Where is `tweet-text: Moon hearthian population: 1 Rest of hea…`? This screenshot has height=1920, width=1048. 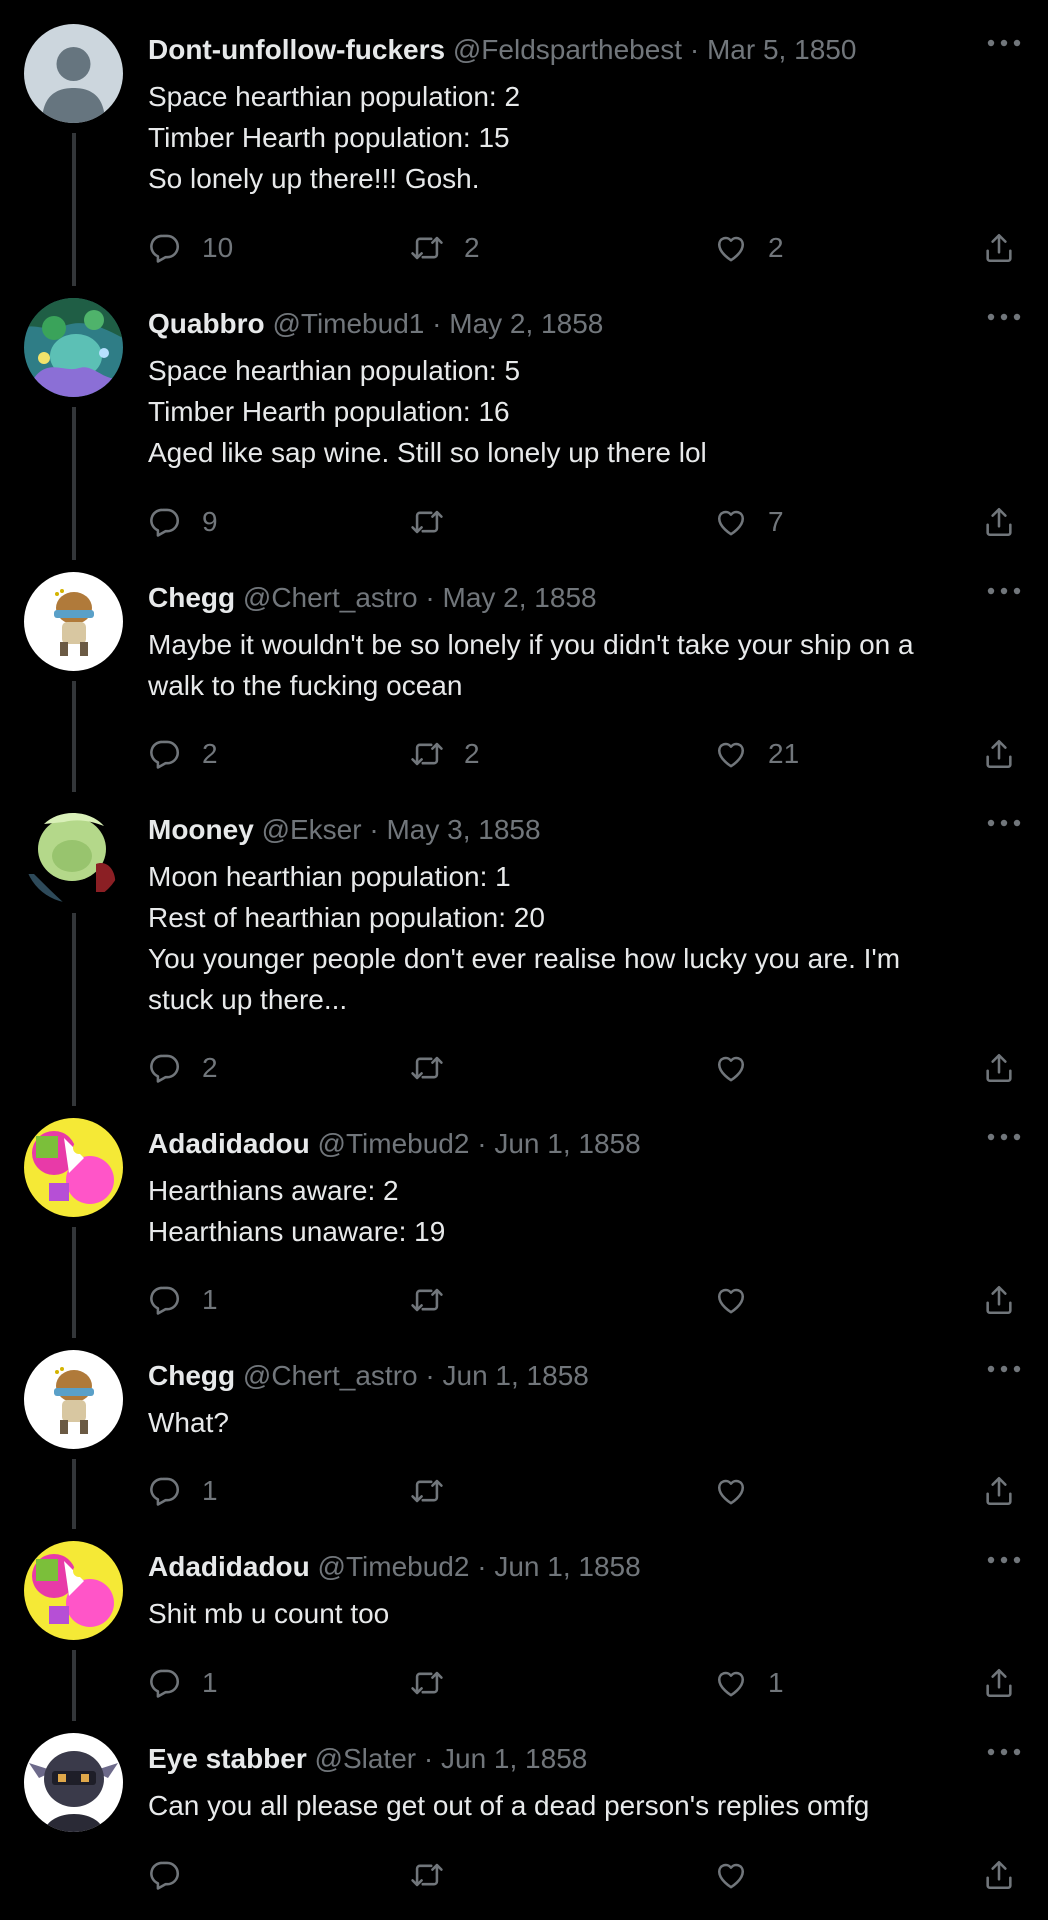
tweet-text: Moon hearthian population: 1 Rest of hea… is located at coordinates (568, 938).